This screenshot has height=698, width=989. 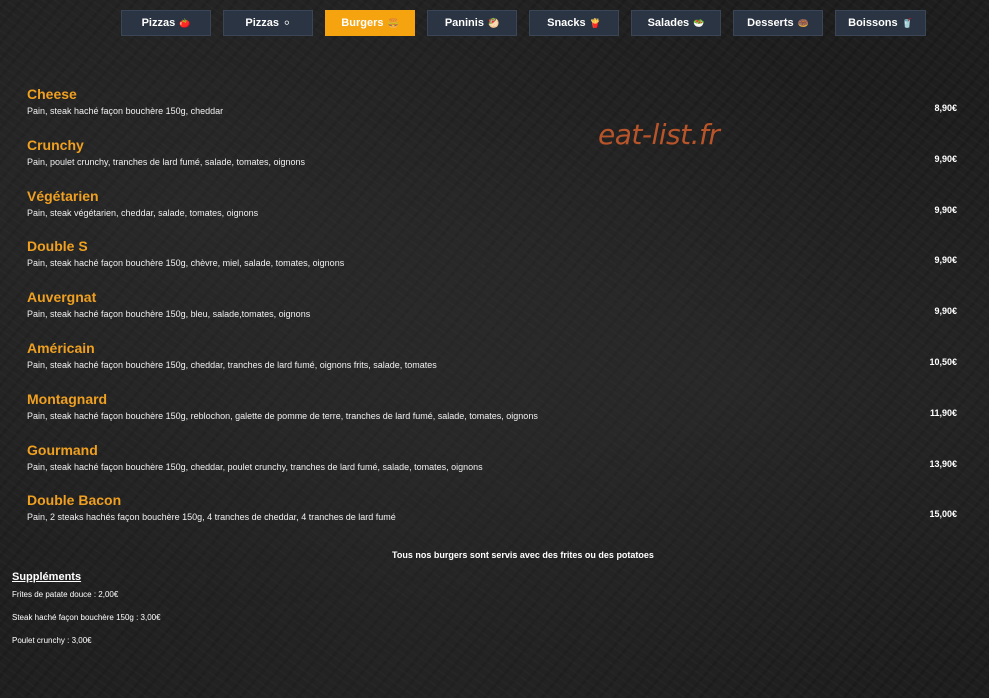 What do you see at coordinates (62, 297) in the screenshot?
I see `item-name: Auvergnat` at bounding box center [62, 297].